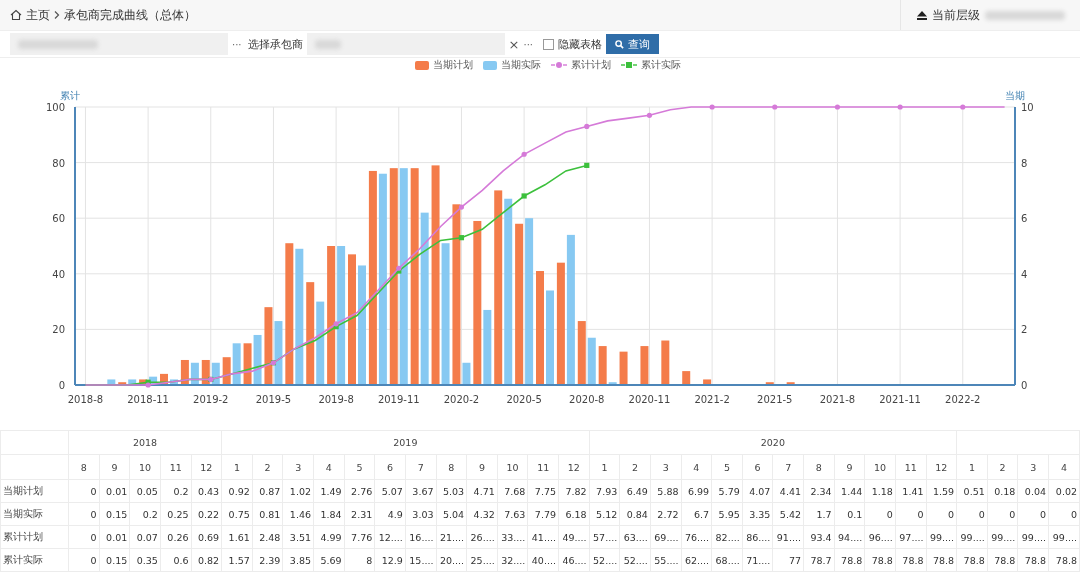 The height and width of the screenshot is (575, 1080). What do you see at coordinates (461, 399) in the screenshot?
I see `axis-label: 2020-2` at bounding box center [461, 399].